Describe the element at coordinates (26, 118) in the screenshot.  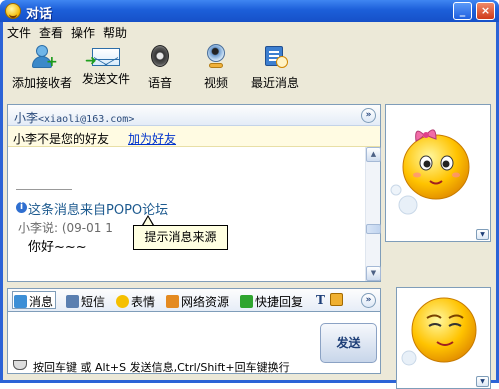
I see `contact-name: 小李` at that location.